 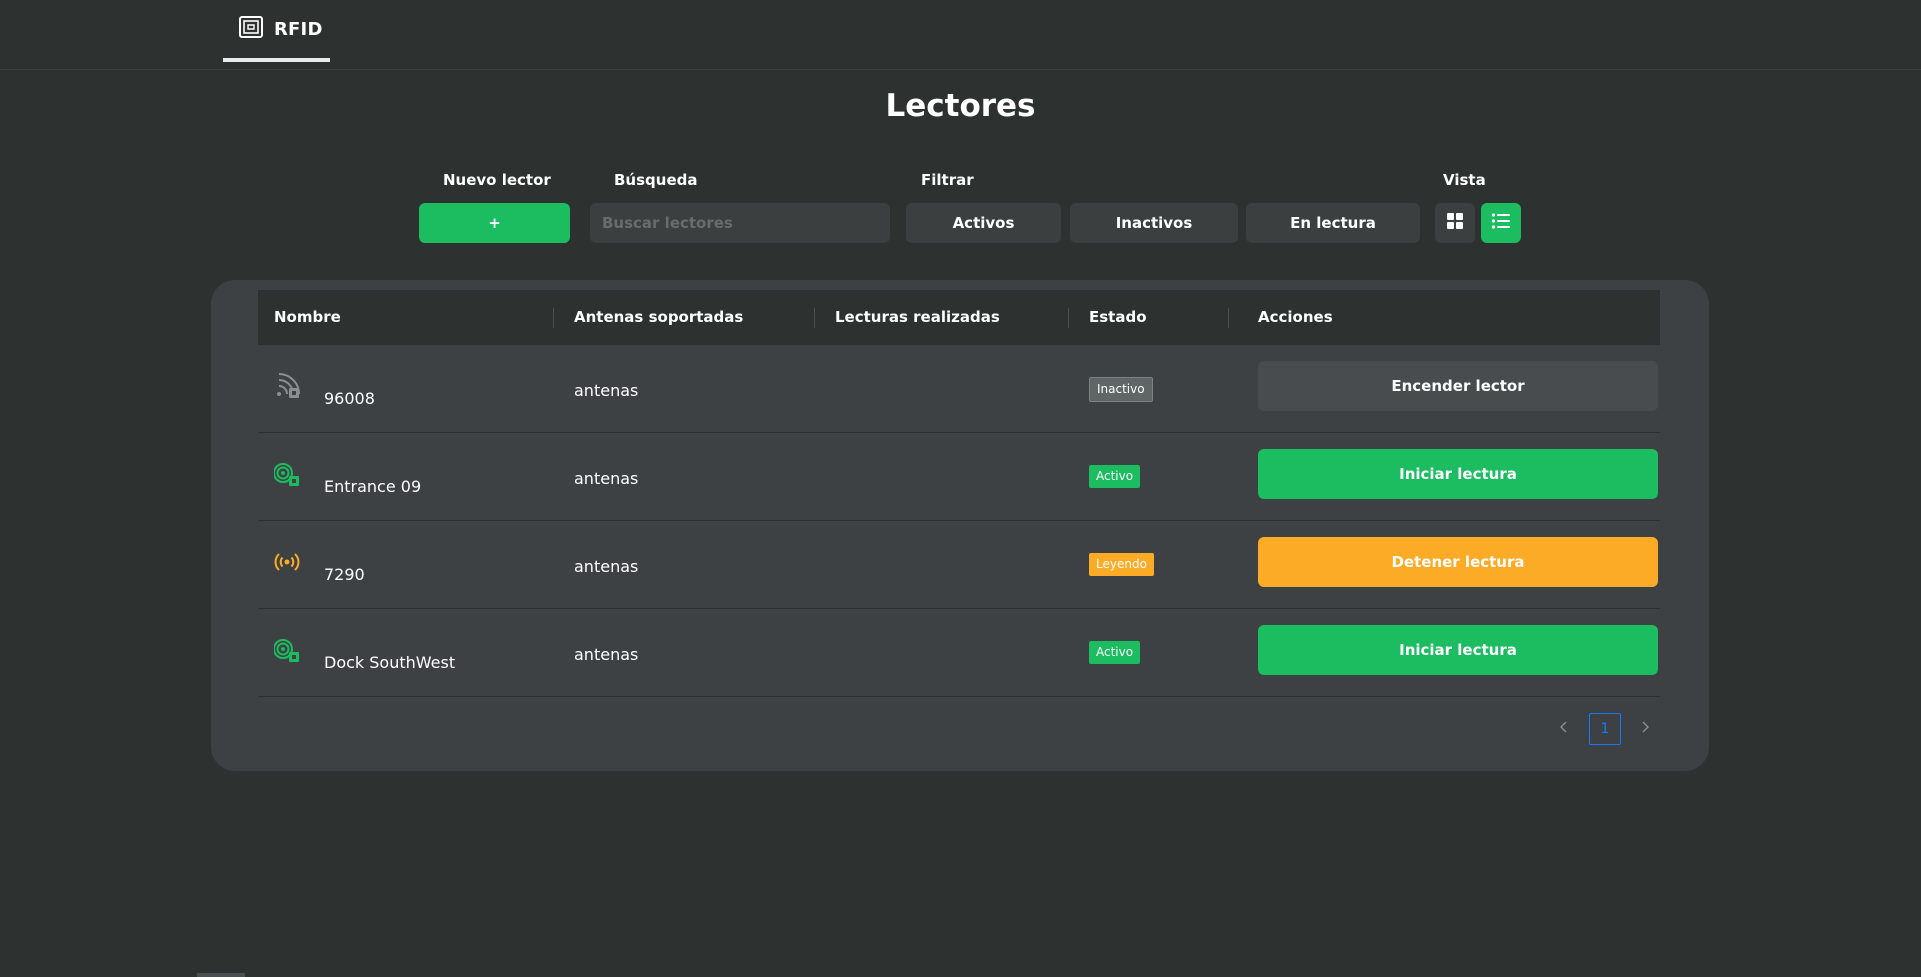 I want to click on next-page-button, so click(x=1645, y=729).